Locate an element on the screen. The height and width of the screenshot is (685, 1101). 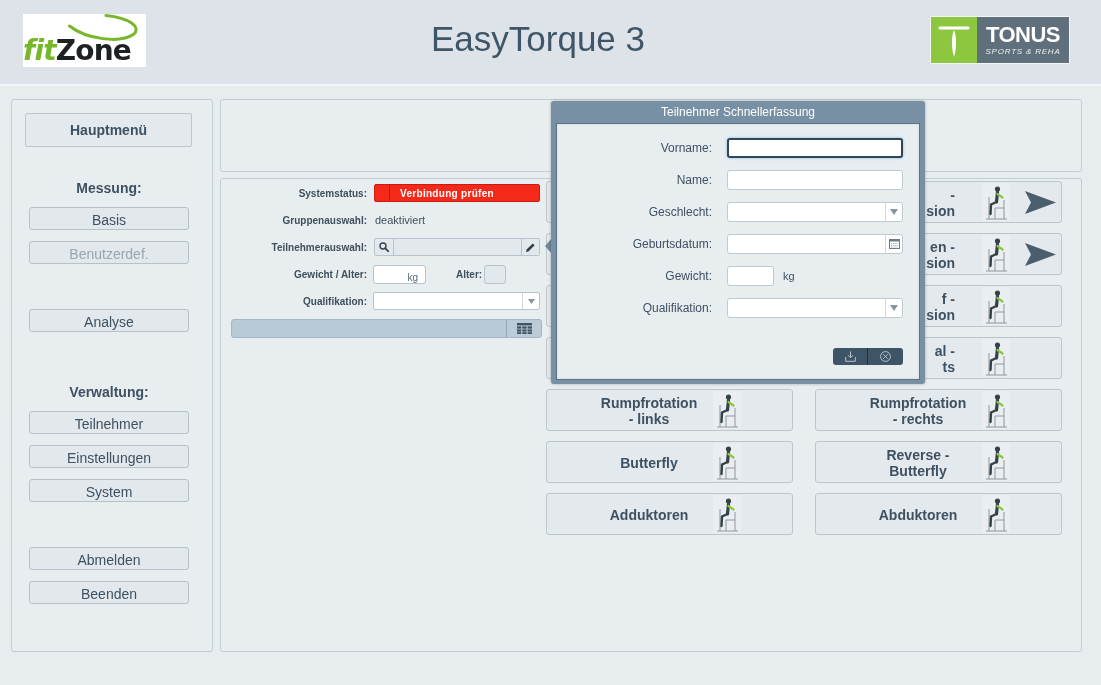
dialog-title: Teilnehmer Schnellerfassung is located at coordinates (738, 112).